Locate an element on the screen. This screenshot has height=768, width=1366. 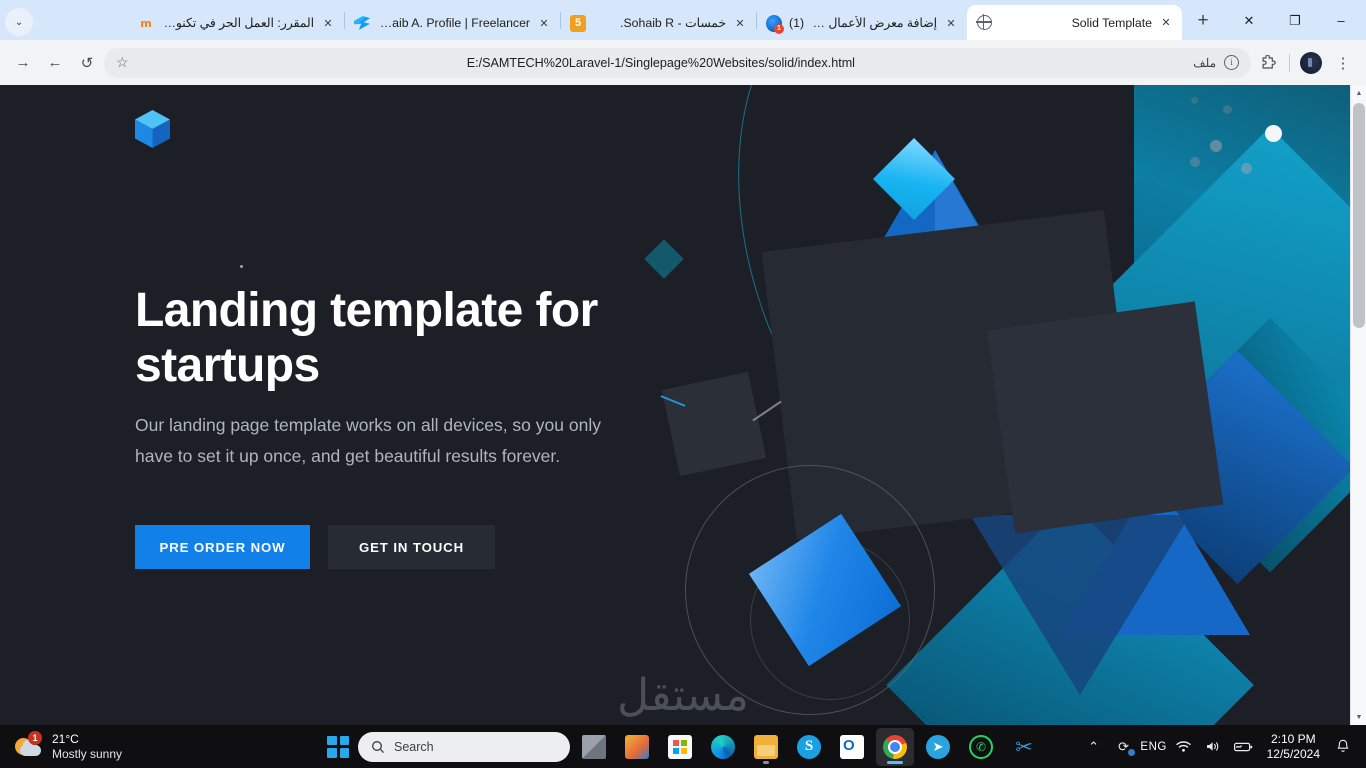
tab-title: خمسات - Sohaib R. is located at coordinates (673, 23).